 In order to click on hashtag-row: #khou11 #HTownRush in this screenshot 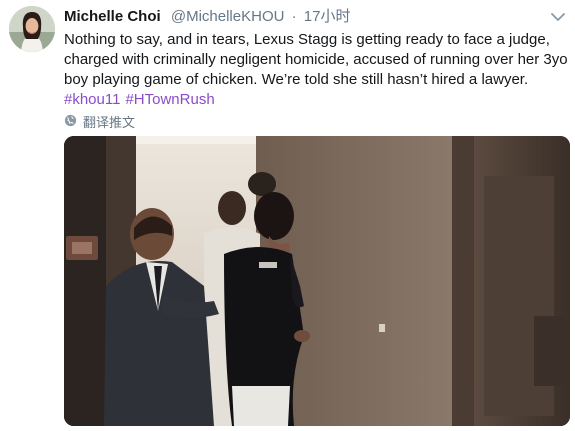, I will do `click(316, 100)`.